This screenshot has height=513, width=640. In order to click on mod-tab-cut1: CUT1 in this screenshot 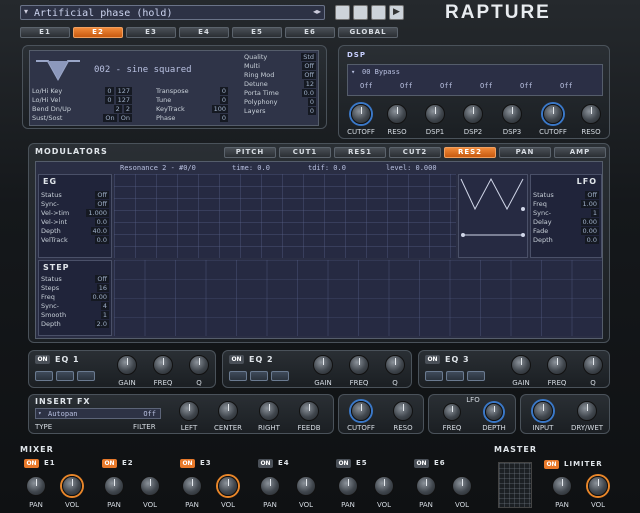, I will do `click(305, 152)`.